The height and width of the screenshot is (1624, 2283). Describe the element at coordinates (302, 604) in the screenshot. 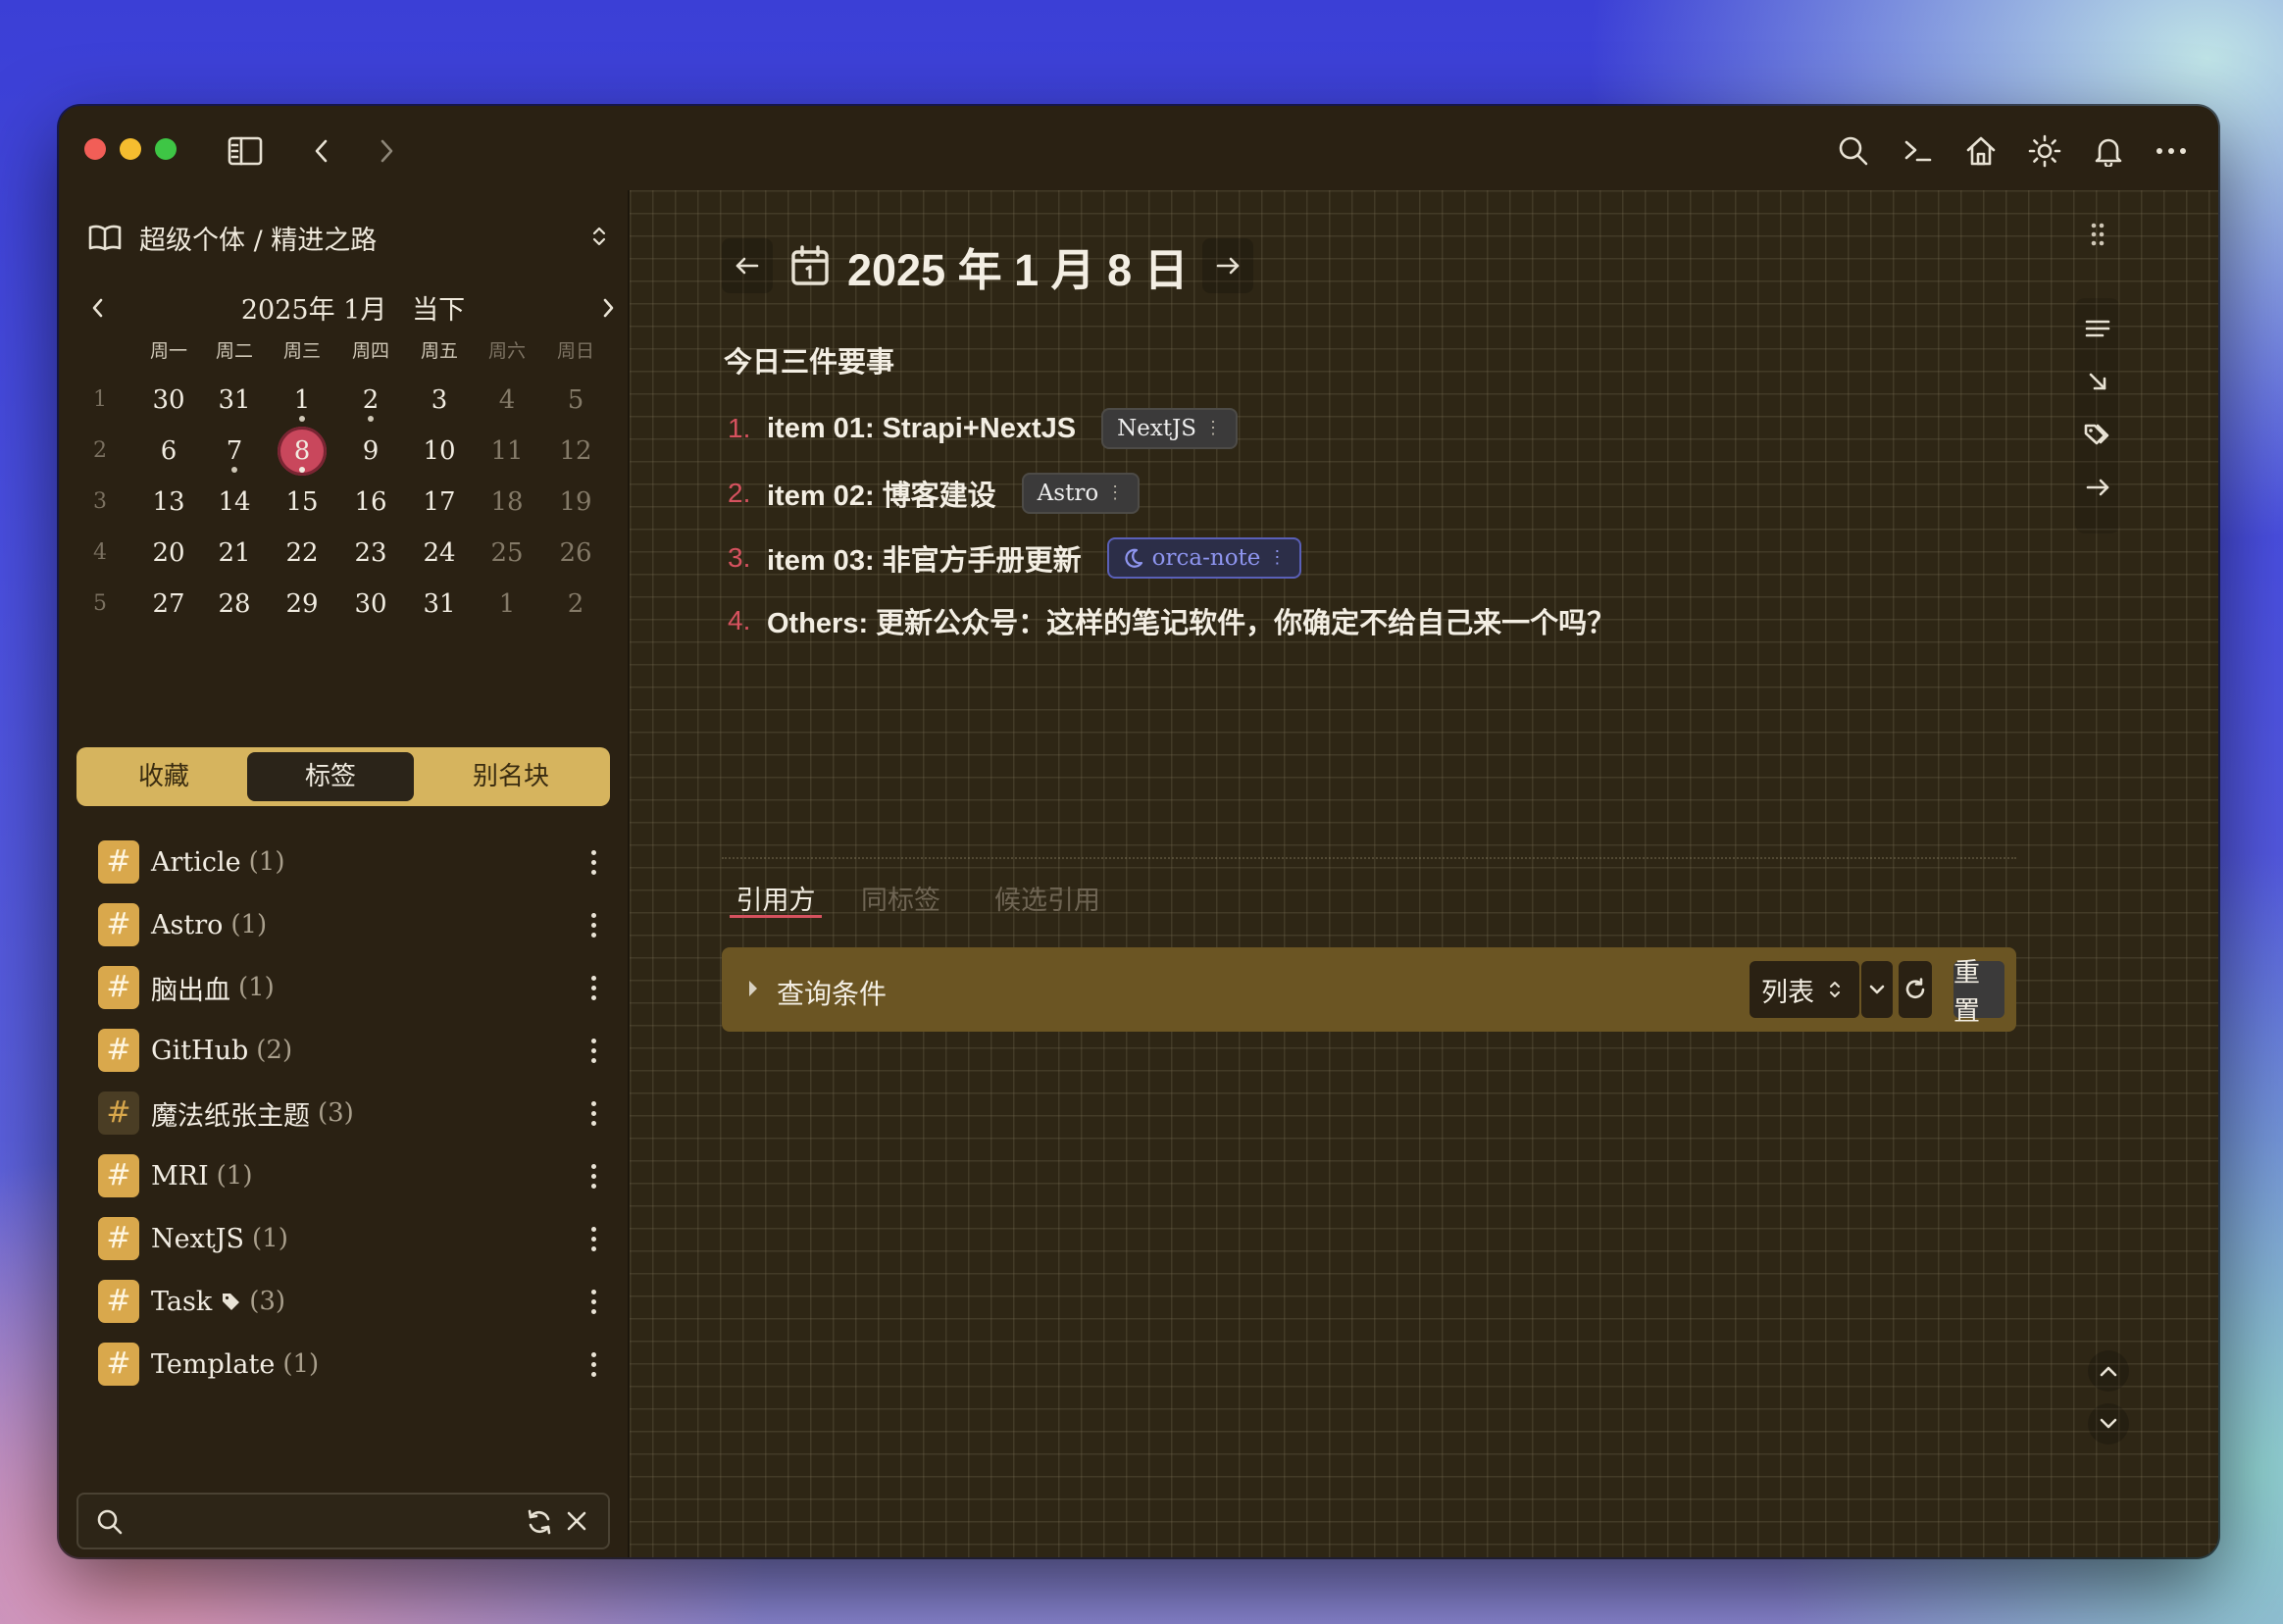

I see `calendar-day: 29` at that location.